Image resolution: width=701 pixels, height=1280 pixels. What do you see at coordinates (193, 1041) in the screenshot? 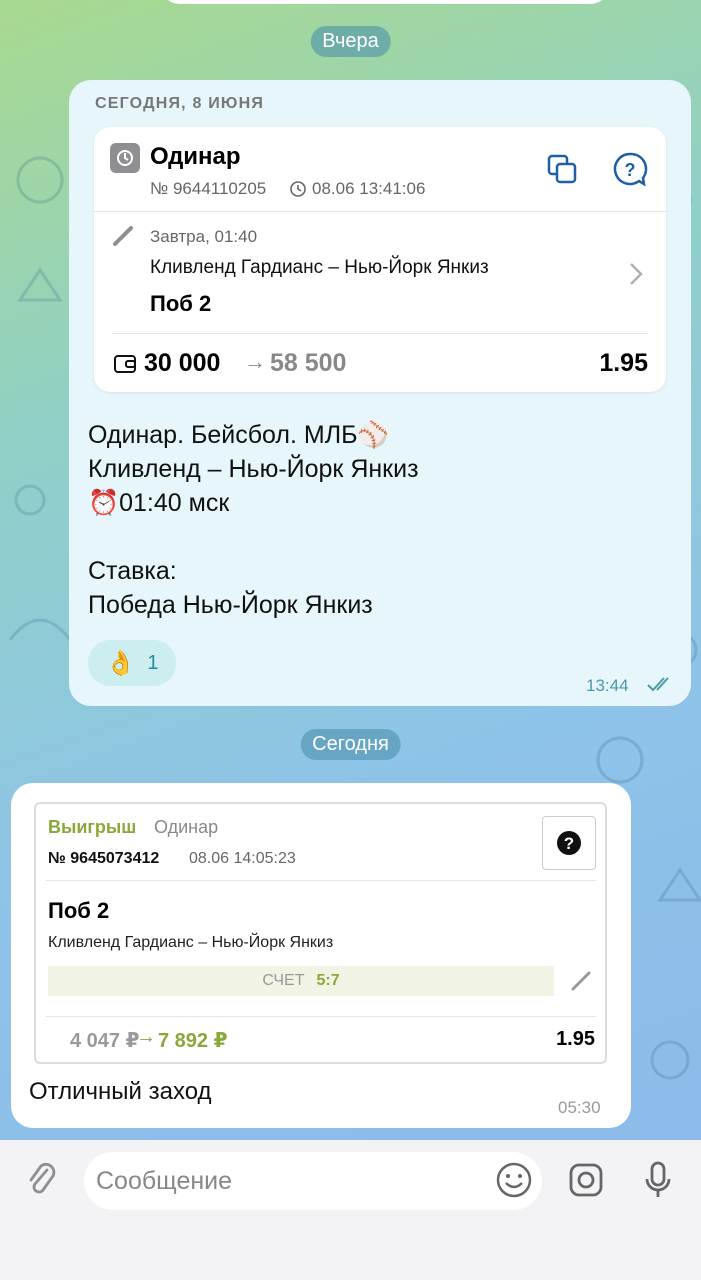
I see `win-payout: 7 892 ₽` at bounding box center [193, 1041].